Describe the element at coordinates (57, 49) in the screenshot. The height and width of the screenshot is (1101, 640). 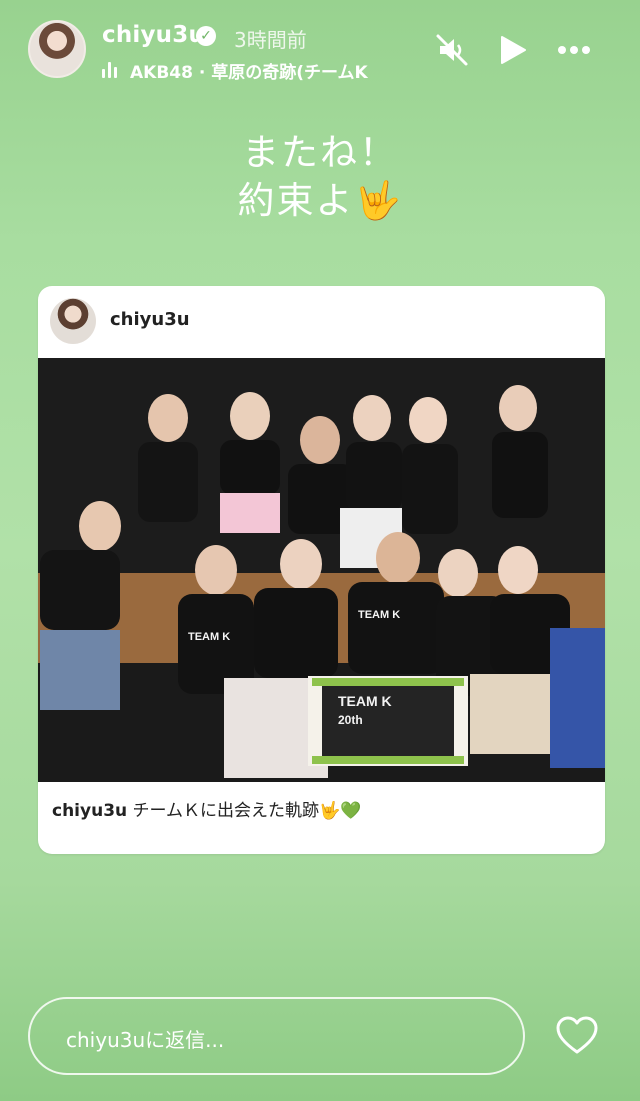
I see `profile-avatar` at that location.